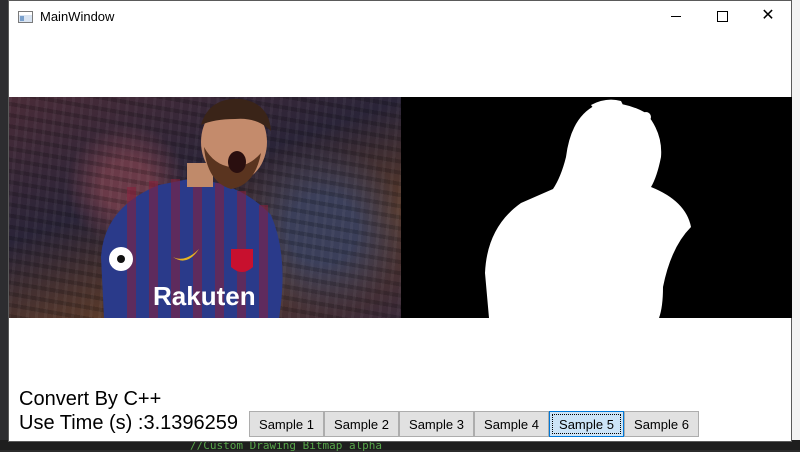 The width and height of the screenshot is (800, 452). I want to click on sample-2-button: Sample 2, so click(361, 424).